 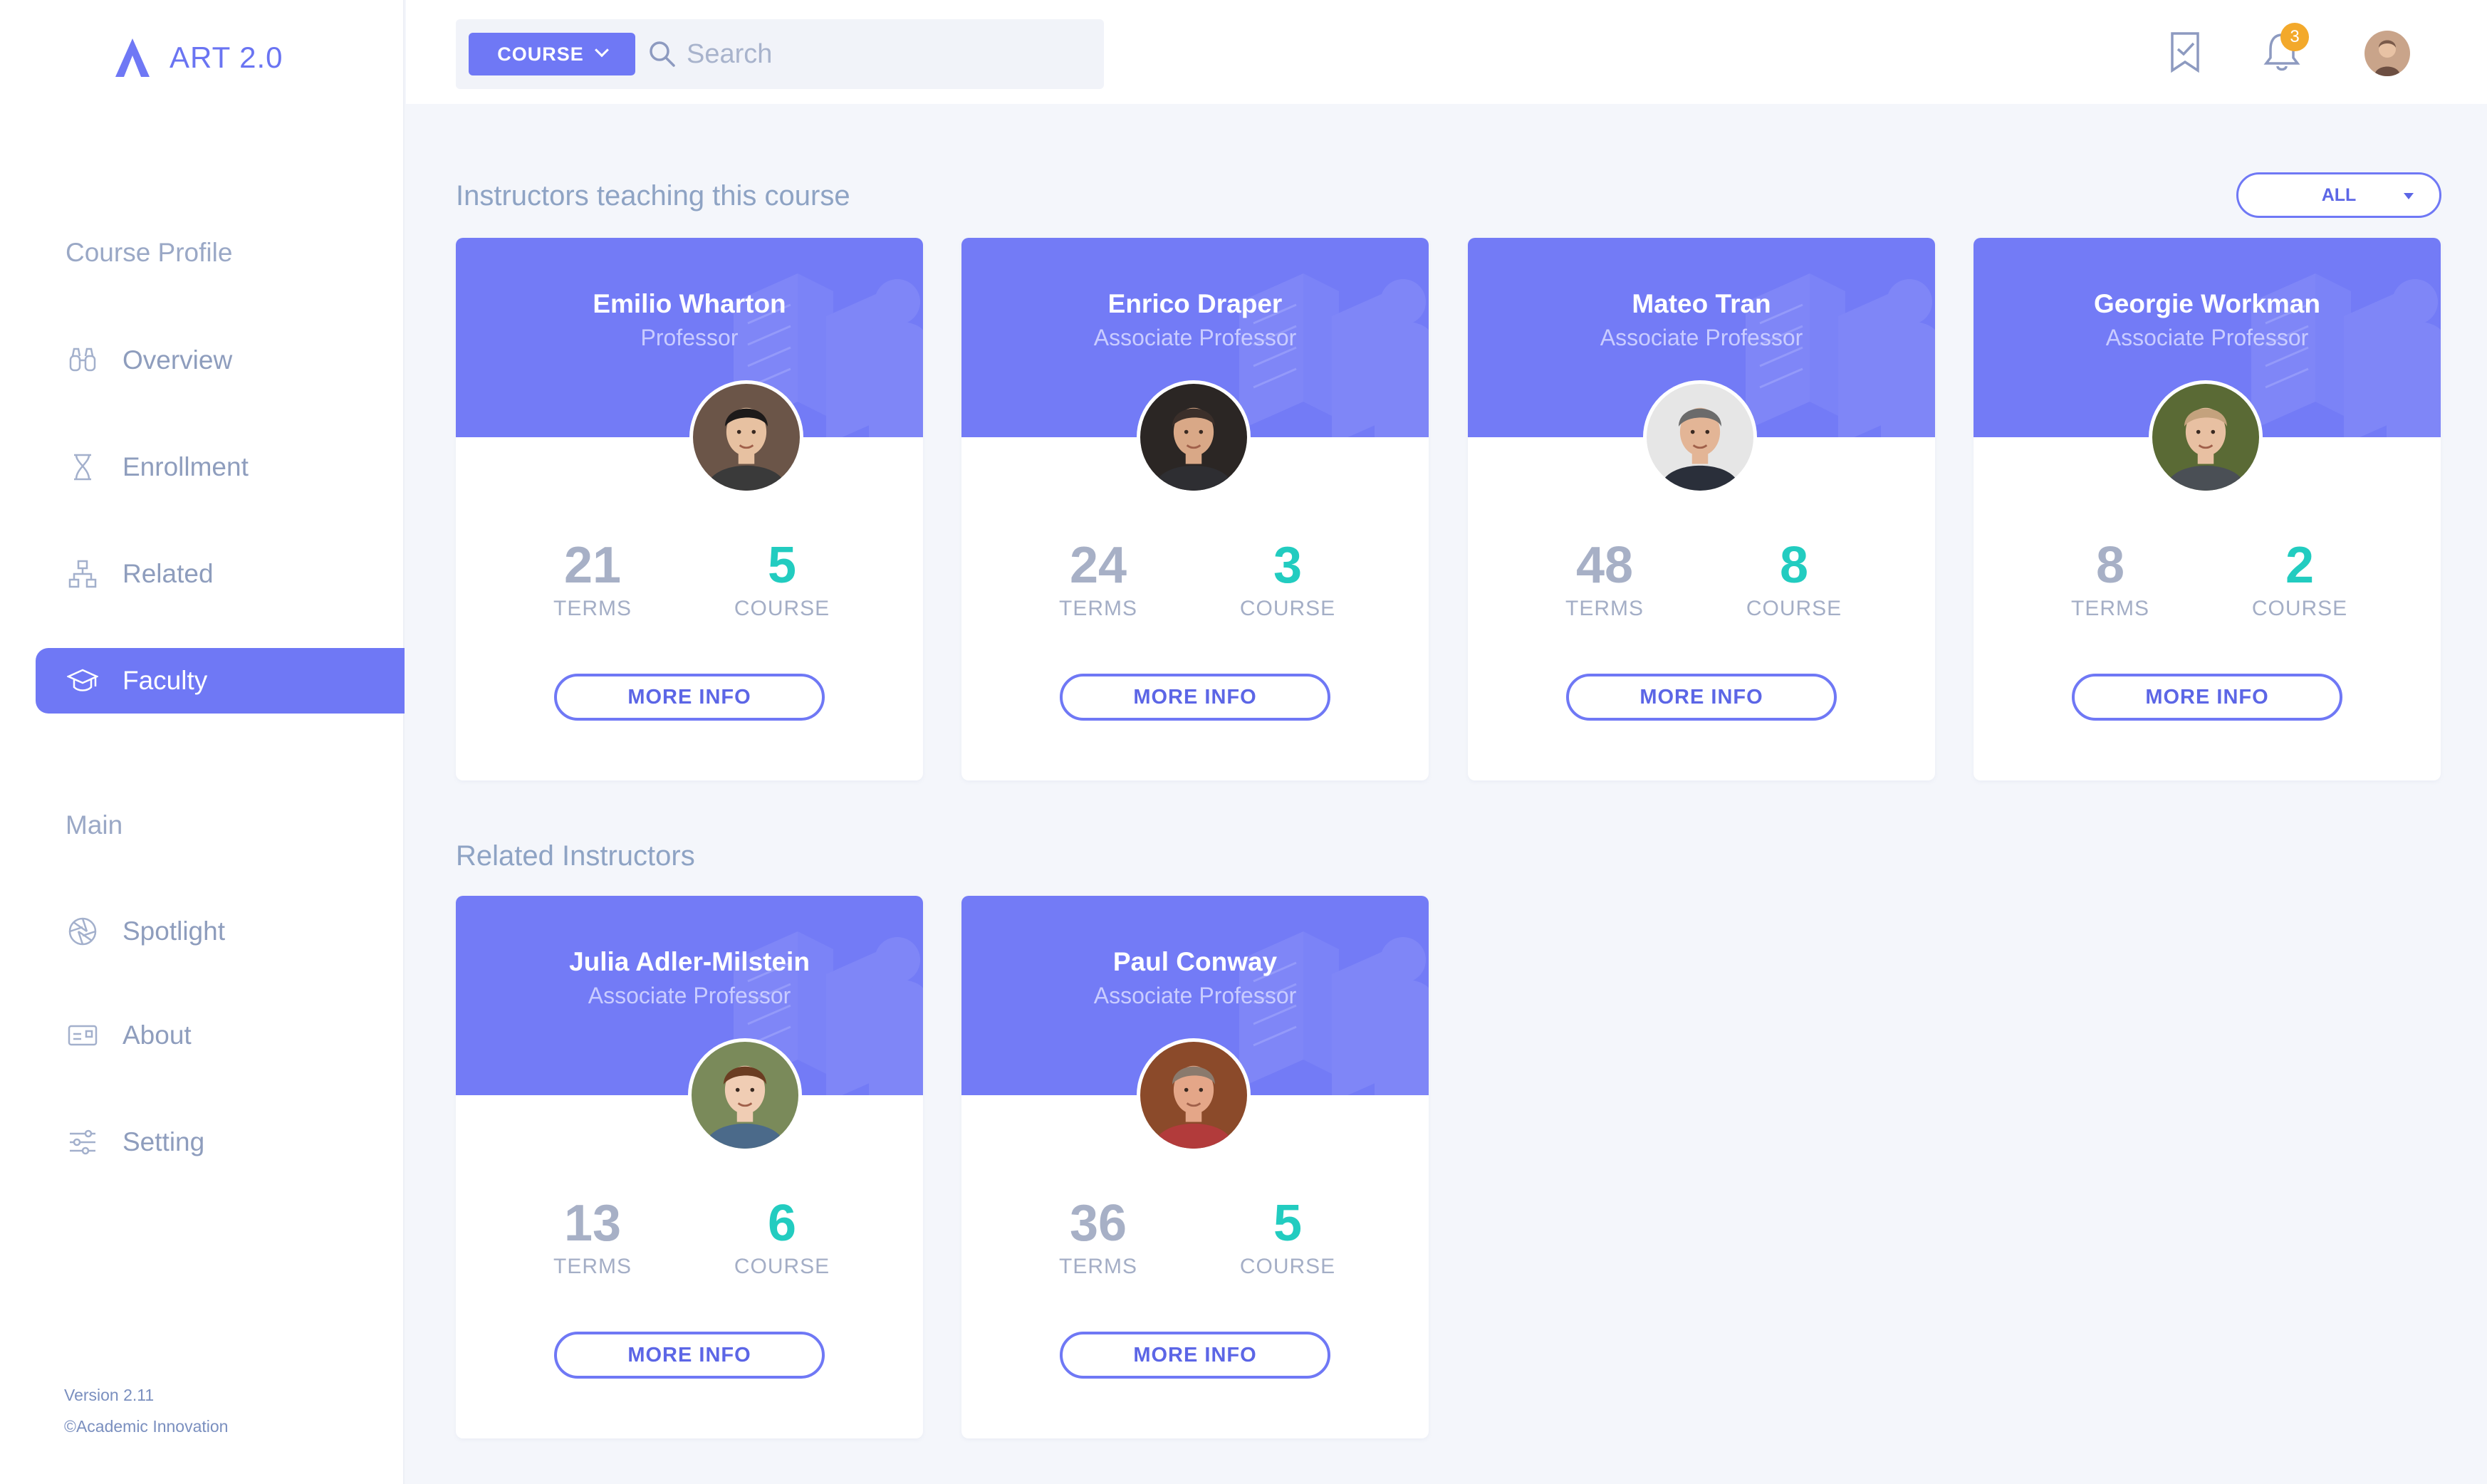 I want to click on course-count: 6, so click(x=782, y=1223).